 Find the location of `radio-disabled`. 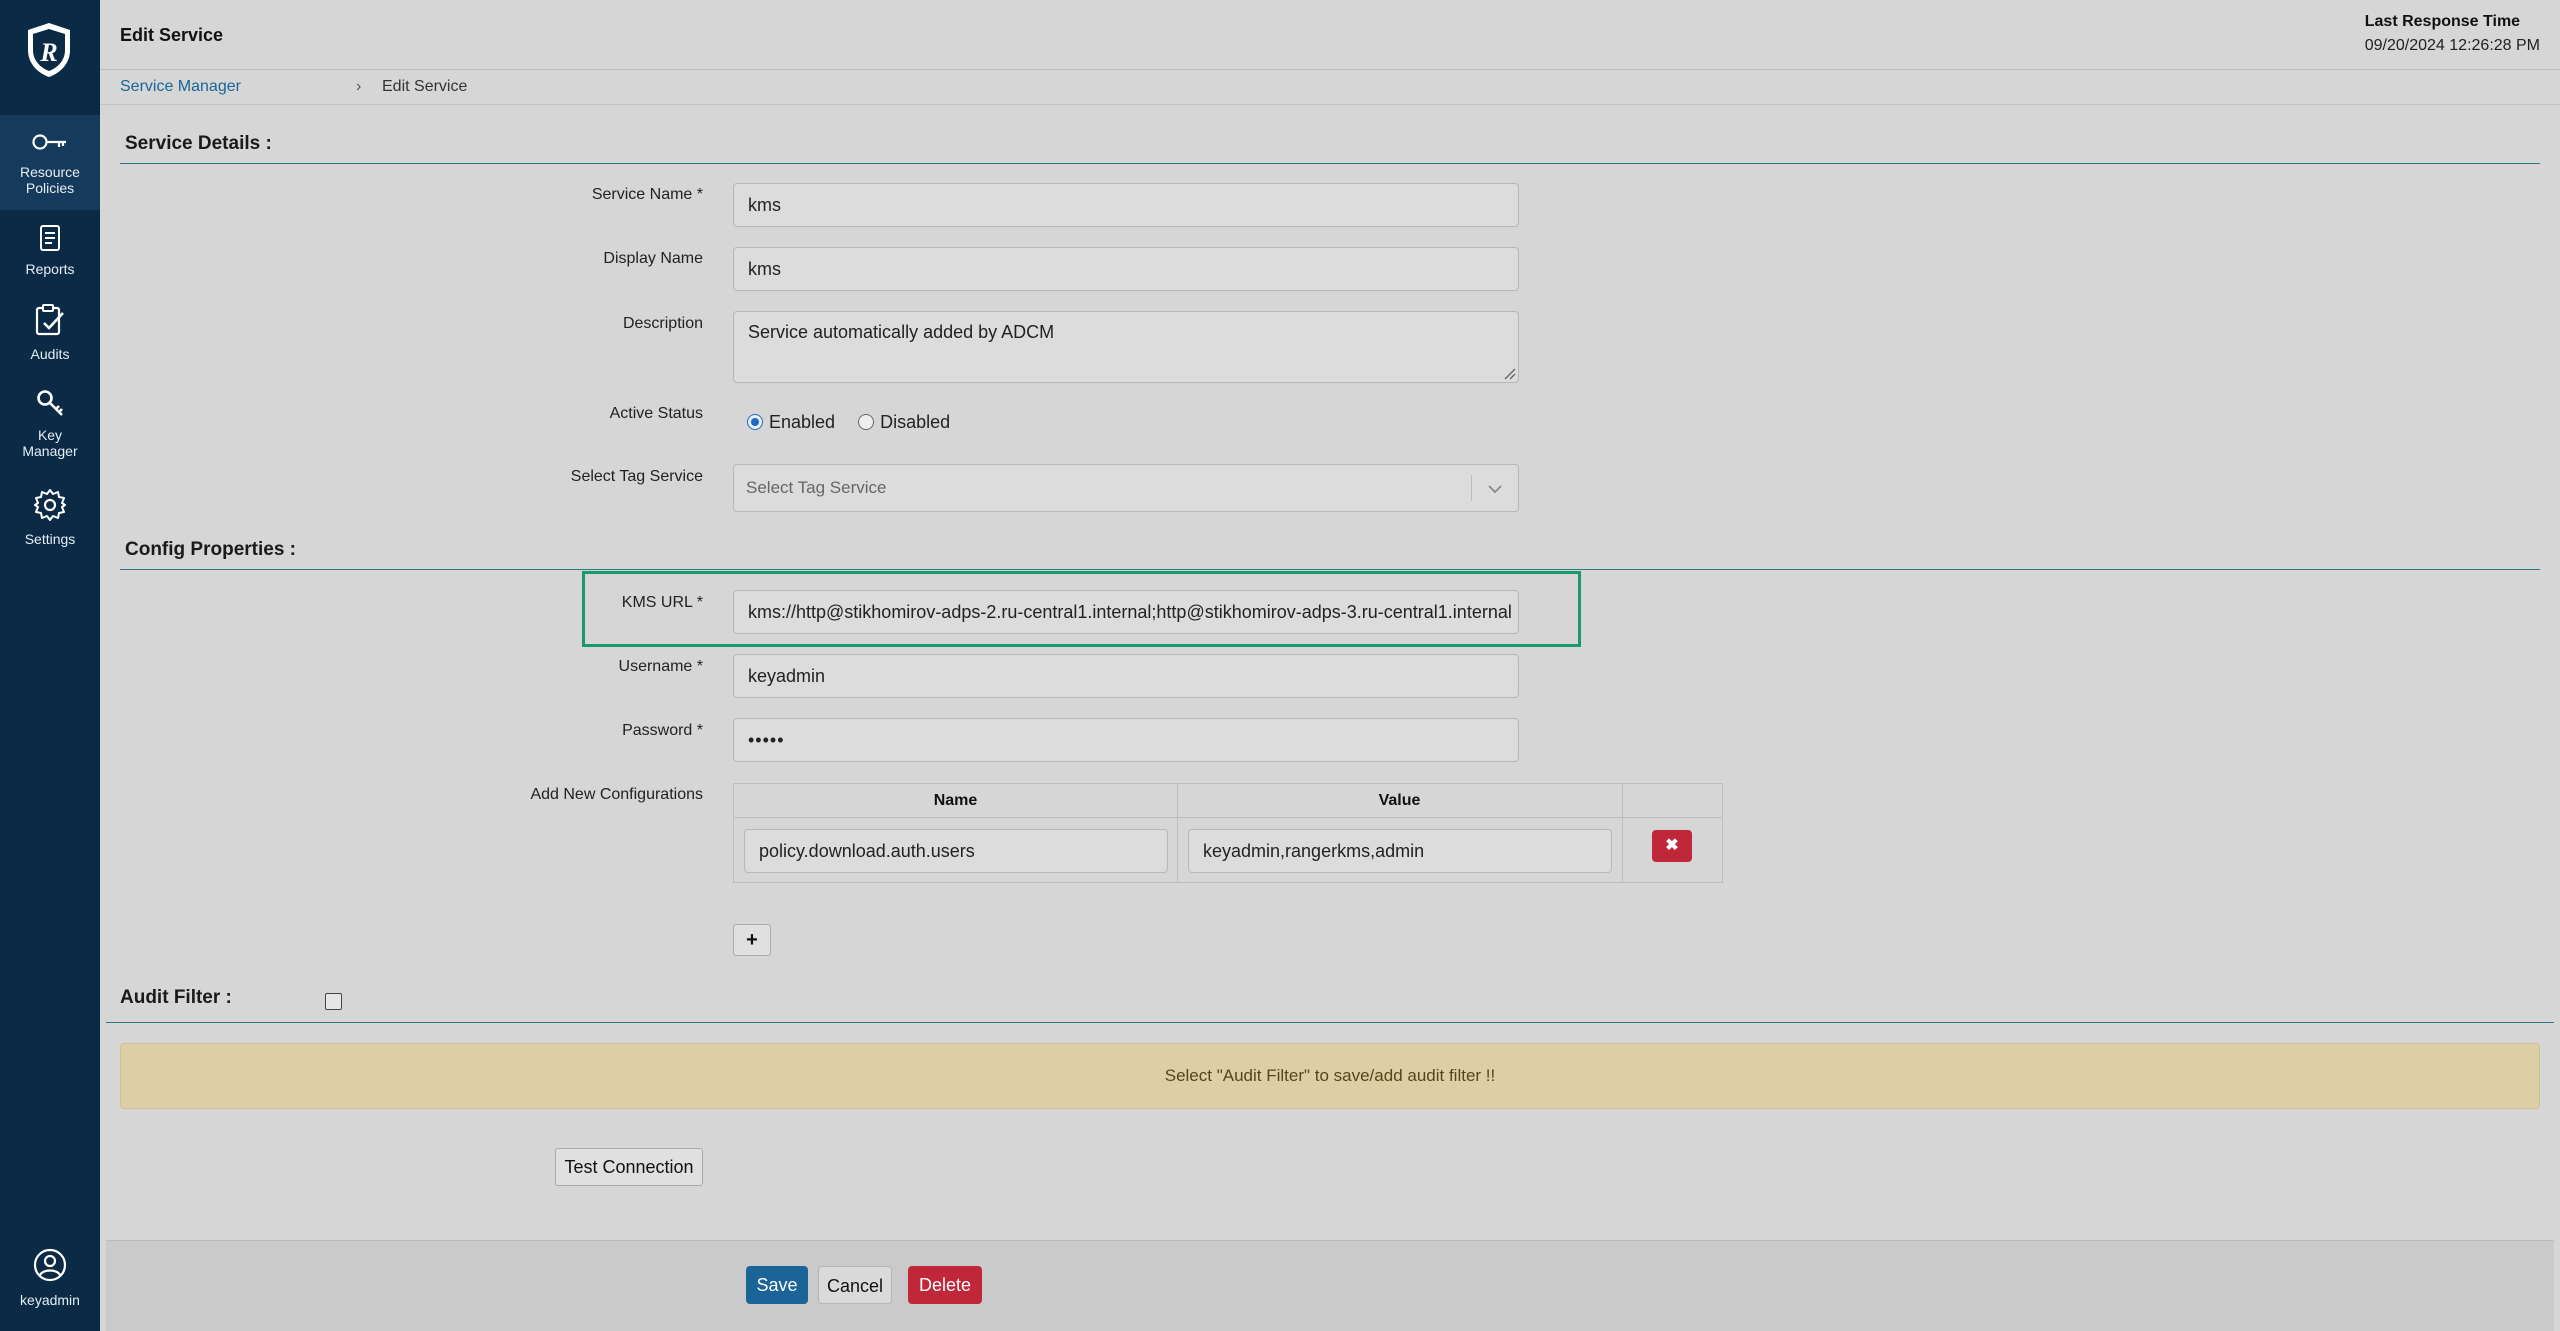

radio-disabled is located at coordinates (866, 422).